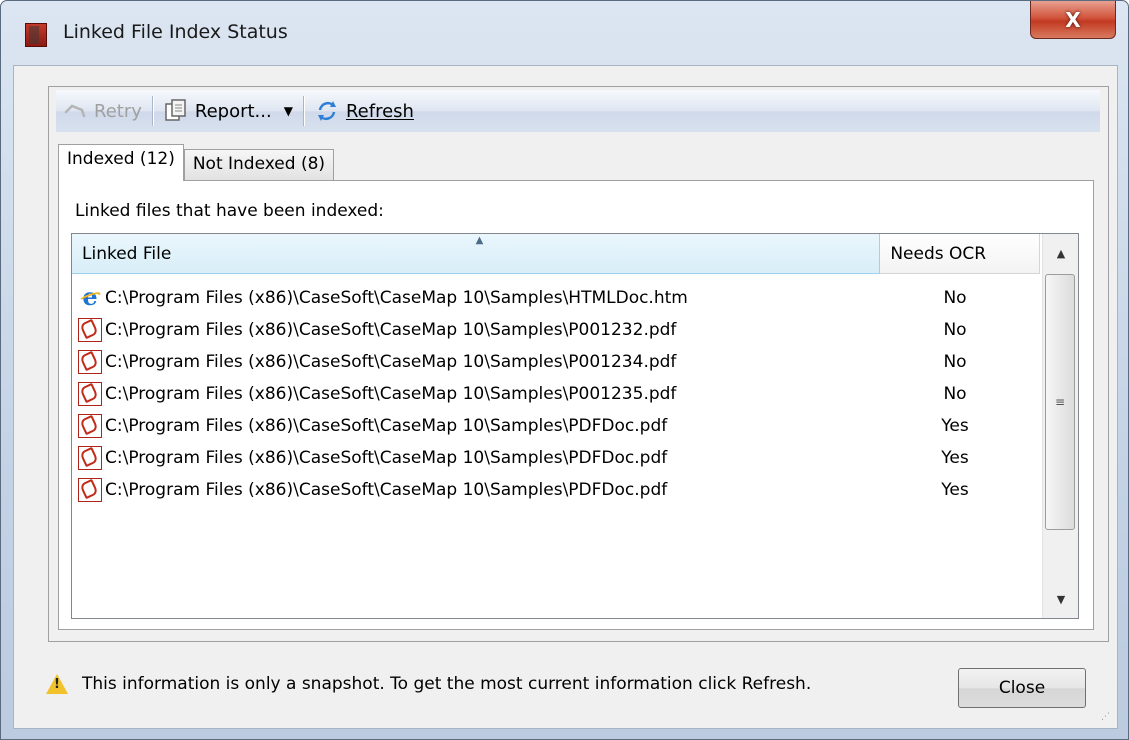 The width and height of the screenshot is (1129, 740). I want to click on title-bar: Linked File Index Status X, so click(564, 33).